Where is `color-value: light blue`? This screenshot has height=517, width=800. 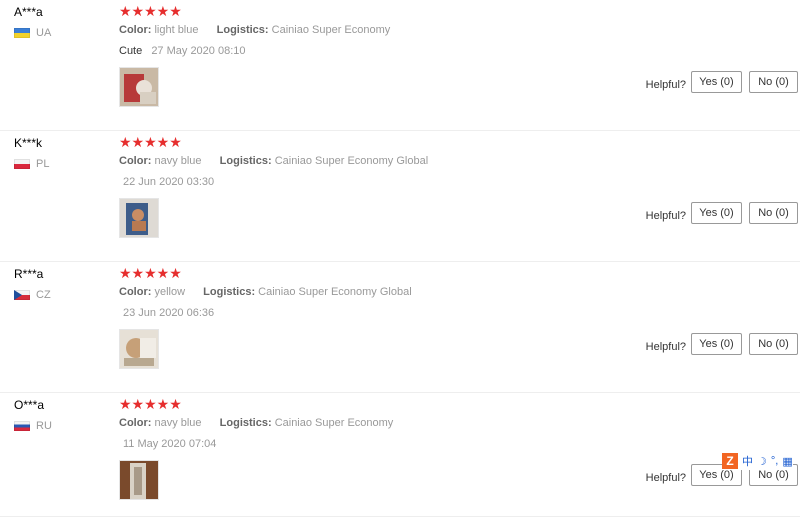 color-value: light blue is located at coordinates (176, 30).